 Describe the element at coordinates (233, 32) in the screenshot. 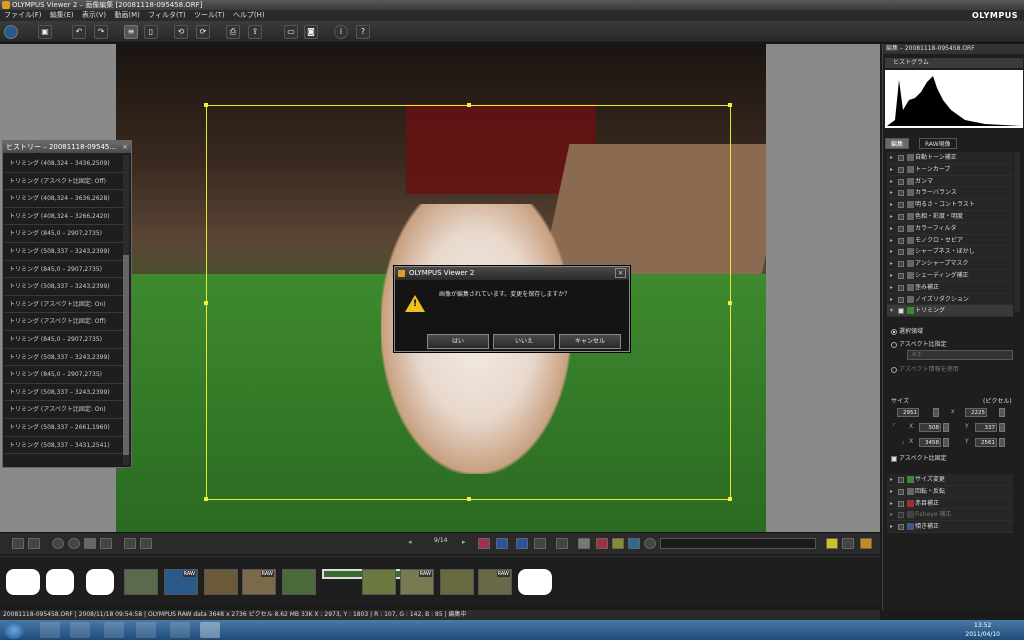

I see `print-icon: ⎙` at that location.